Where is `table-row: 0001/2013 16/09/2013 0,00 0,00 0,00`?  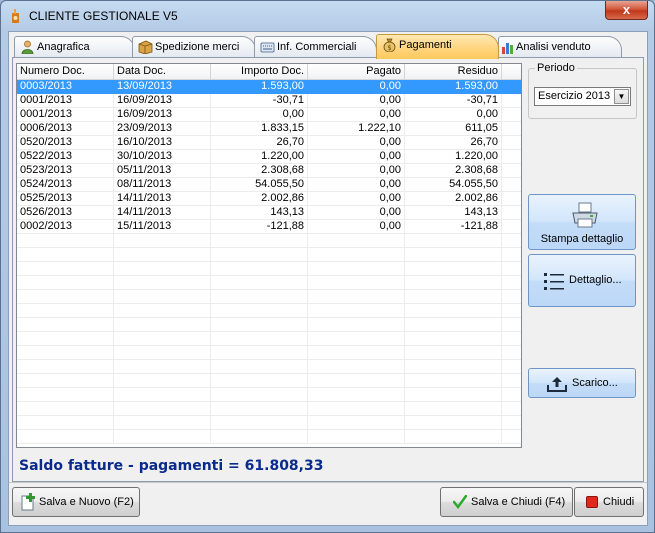 table-row: 0001/2013 16/09/2013 0,00 0,00 0,00 is located at coordinates (269, 115).